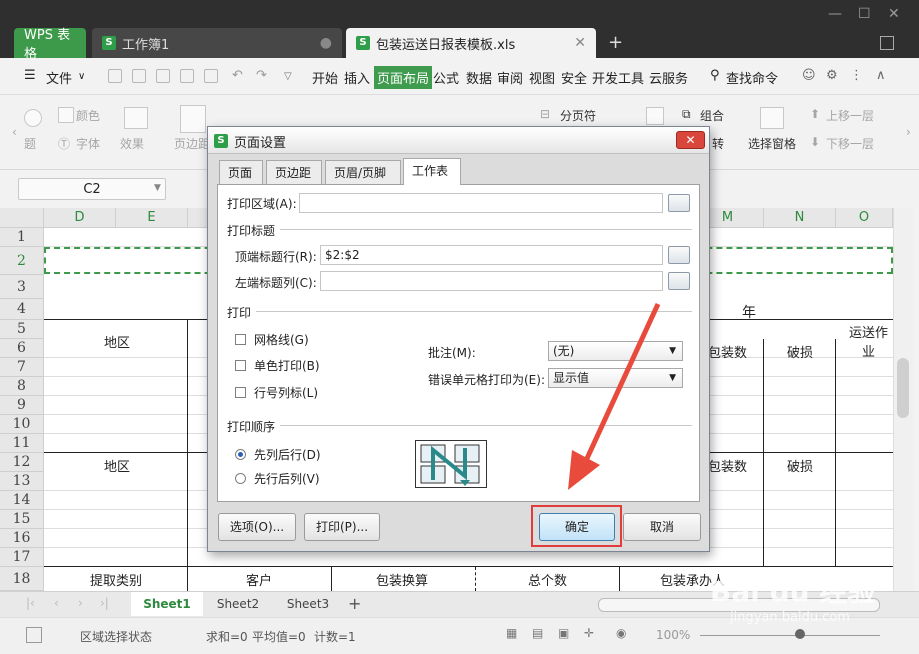 Image resolution: width=919 pixels, height=654 pixels. What do you see at coordinates (578, 115) in the screenshot?
I see `page-break-button: 分页符` at bounding box center [578, 115].